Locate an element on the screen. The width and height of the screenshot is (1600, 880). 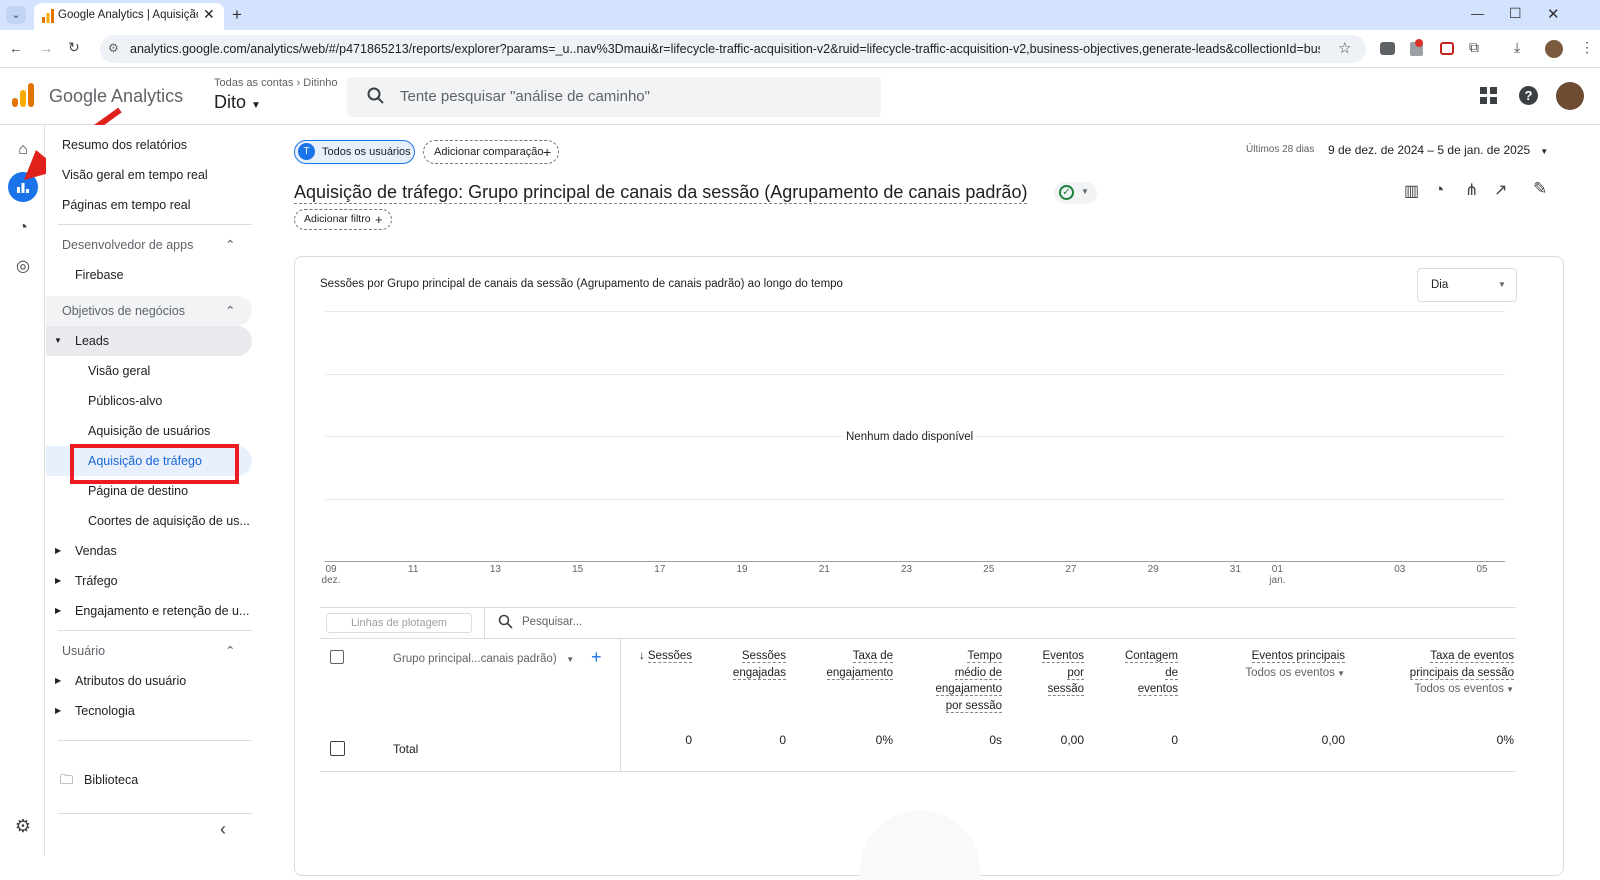
add-dimension-plus-icon: + is located at coordinates (596, 657).